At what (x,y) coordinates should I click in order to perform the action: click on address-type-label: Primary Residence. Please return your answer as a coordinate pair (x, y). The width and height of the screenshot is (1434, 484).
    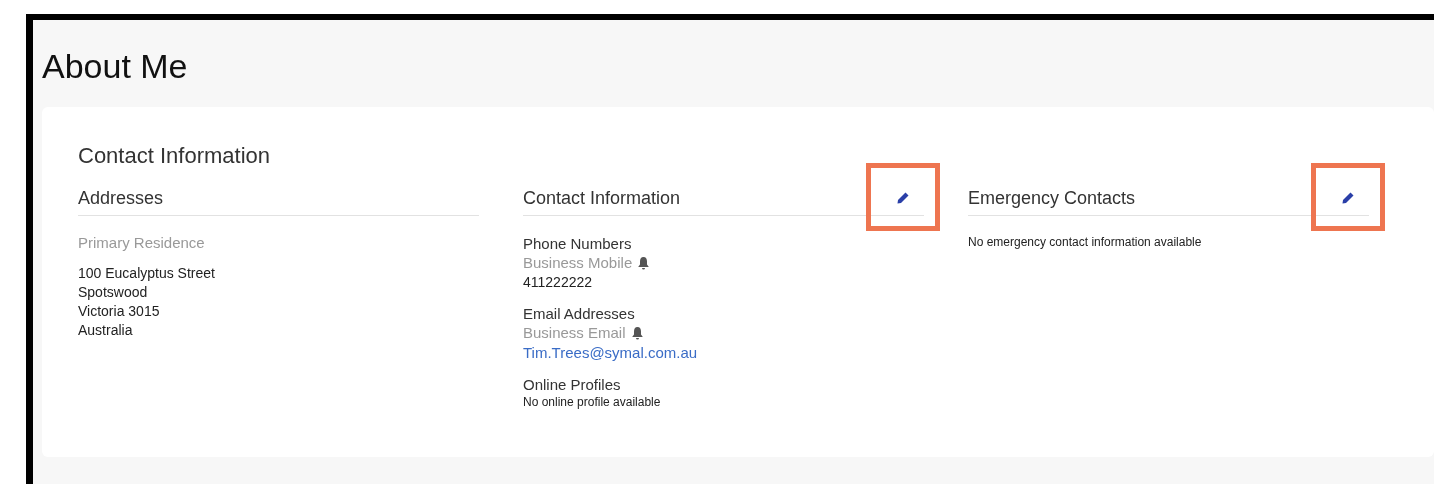
    Looking at the image, I should click on (141, 243).